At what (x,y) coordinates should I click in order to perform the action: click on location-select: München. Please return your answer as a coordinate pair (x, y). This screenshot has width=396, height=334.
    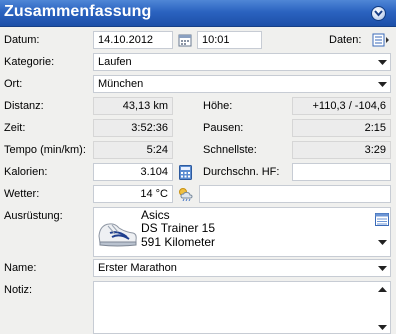
    Looking at the image, I should click on (242, 84).